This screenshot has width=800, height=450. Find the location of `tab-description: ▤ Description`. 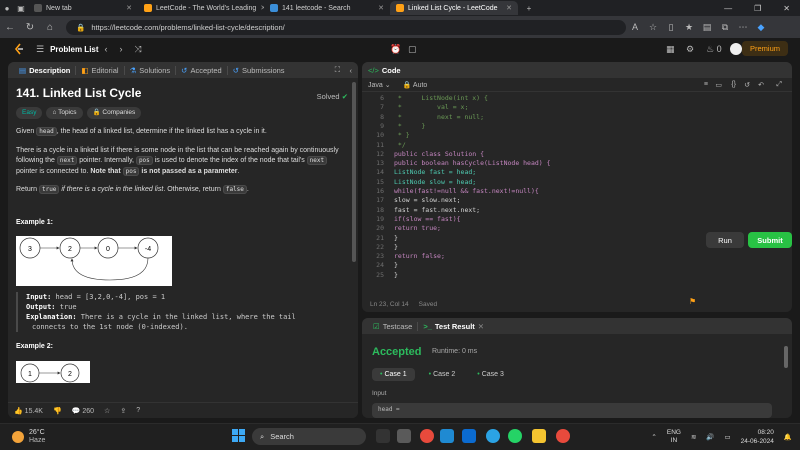

tab-description: ▤ Description is located at coordinates (45, 70).